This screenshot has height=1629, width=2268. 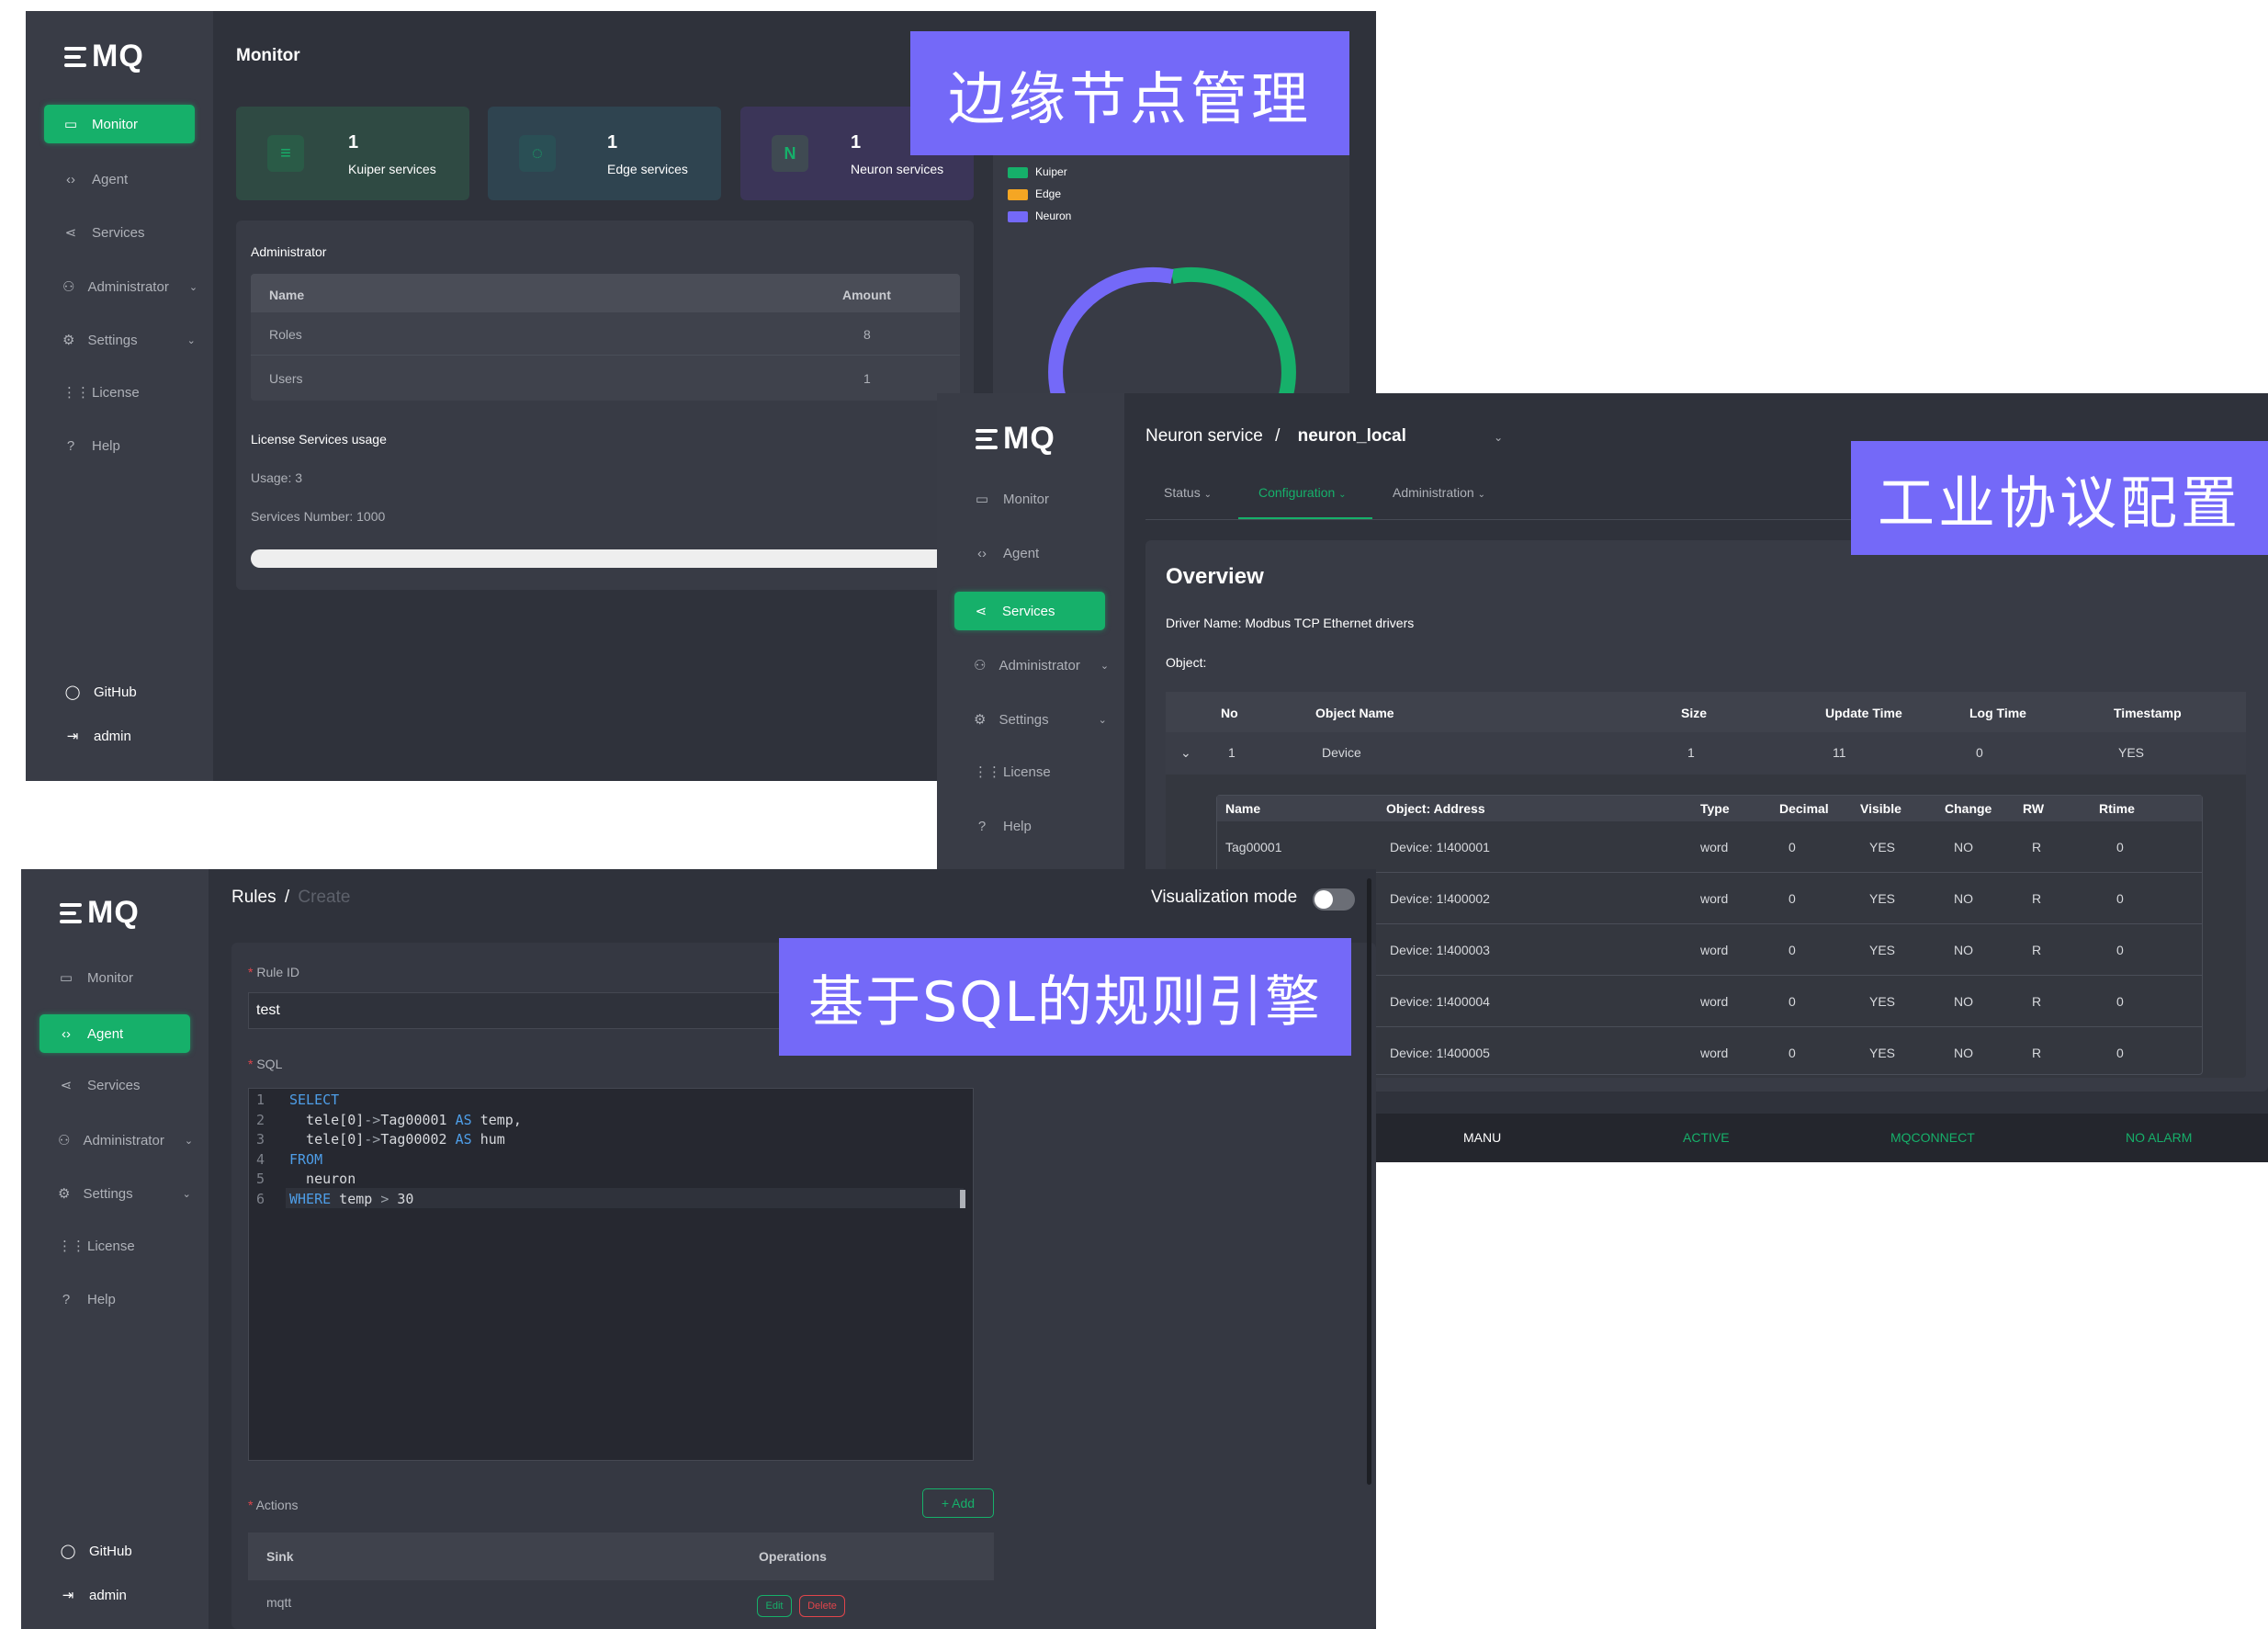 I want to click on stat-card-edge: ◌ 1 Edge services, so click(x=604, y=153).